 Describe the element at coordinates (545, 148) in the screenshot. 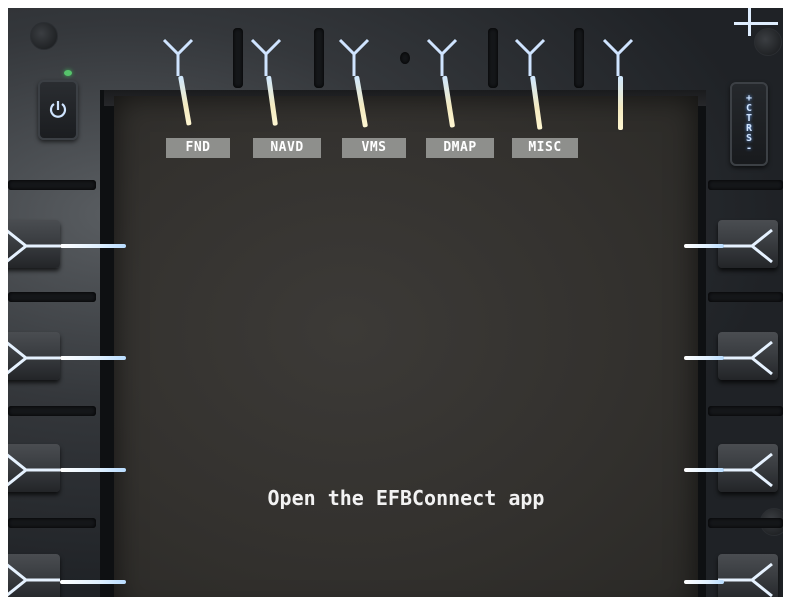

I see `tab-misc: MISC` at that location.